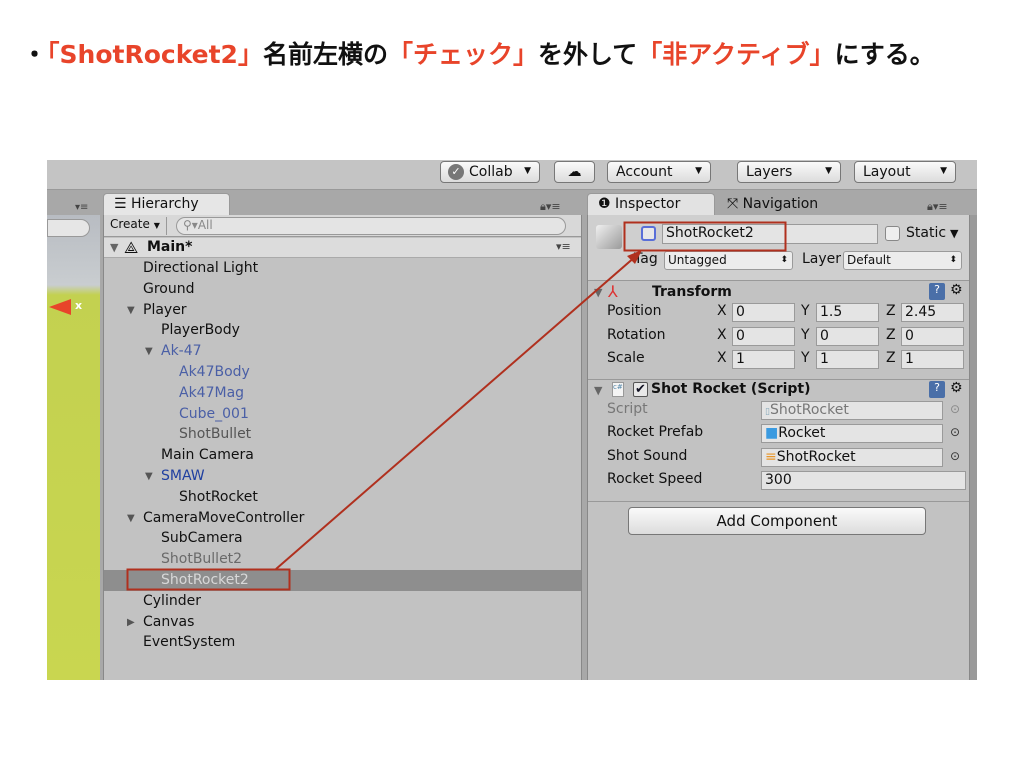 The height and width of the screenshot is (768, 1024). What do you see at coordinates (705, 236) in the screenshot?
I see `highlight-name-box` at bounding box center [705, 236].